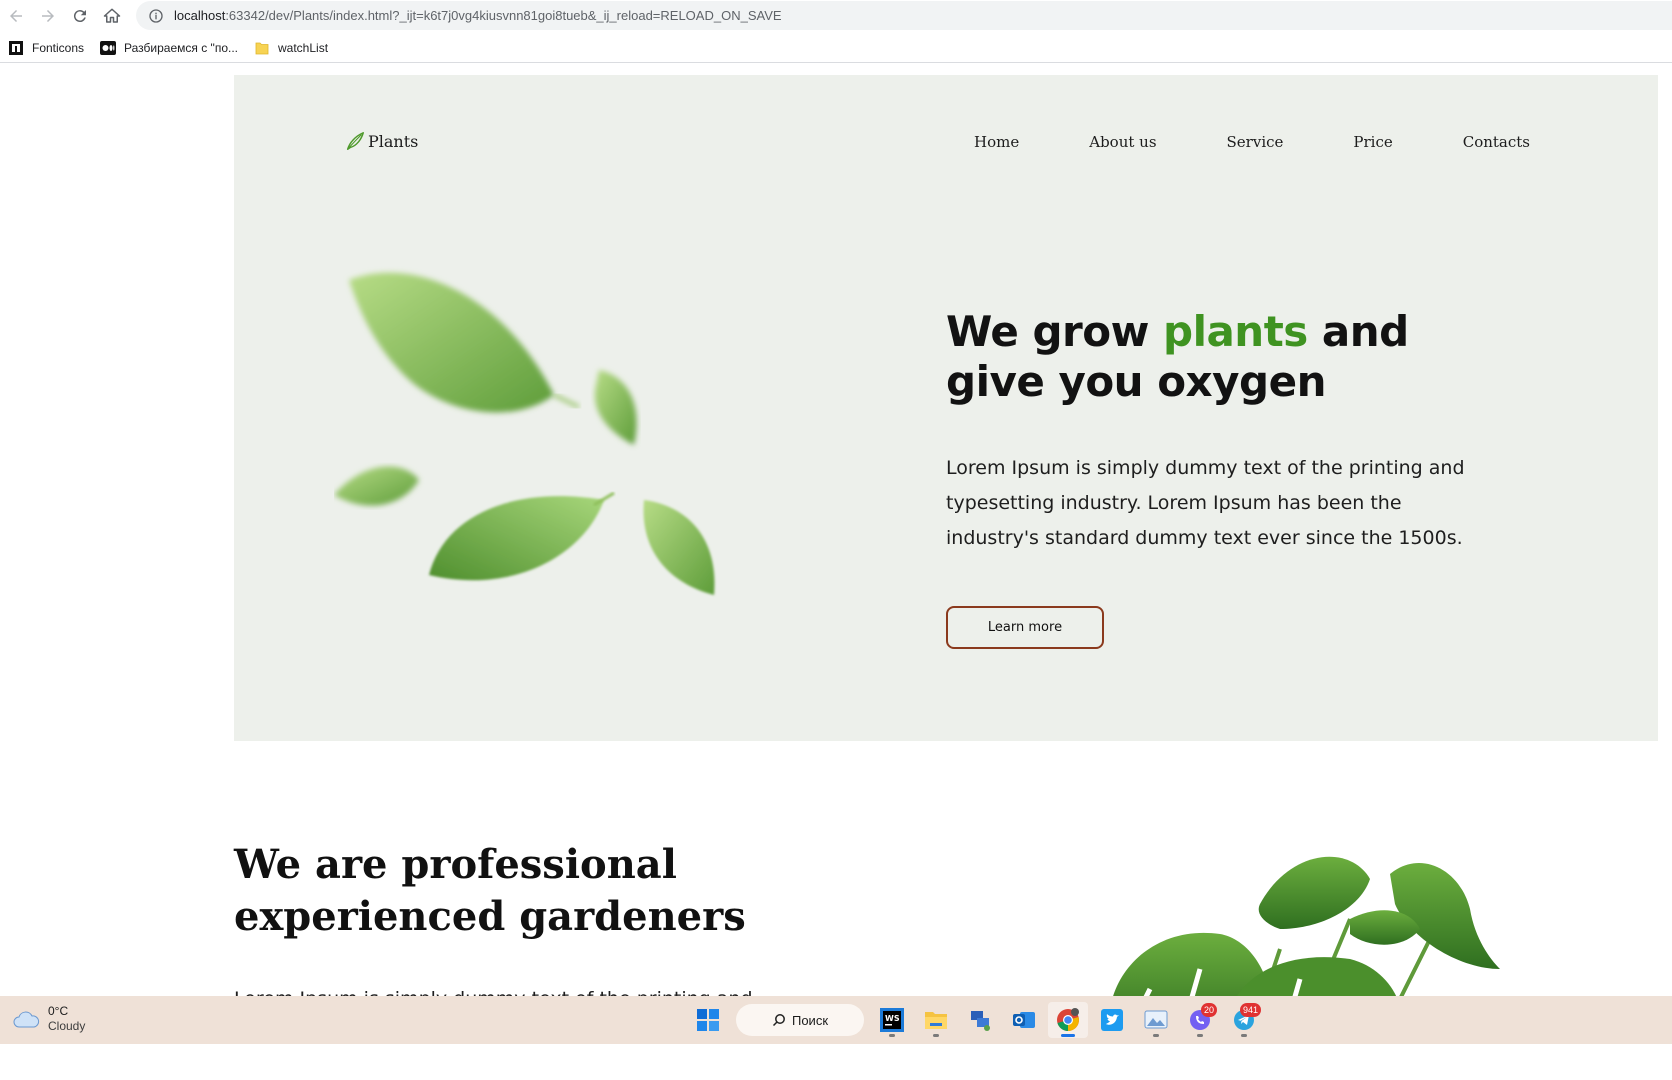 This screenshot has width=1672, height=1080. What do you see at coordinates (58, 47) in the screenshot?
I see `bookmark-label: Fonticons` at bounding box center [58, 47].